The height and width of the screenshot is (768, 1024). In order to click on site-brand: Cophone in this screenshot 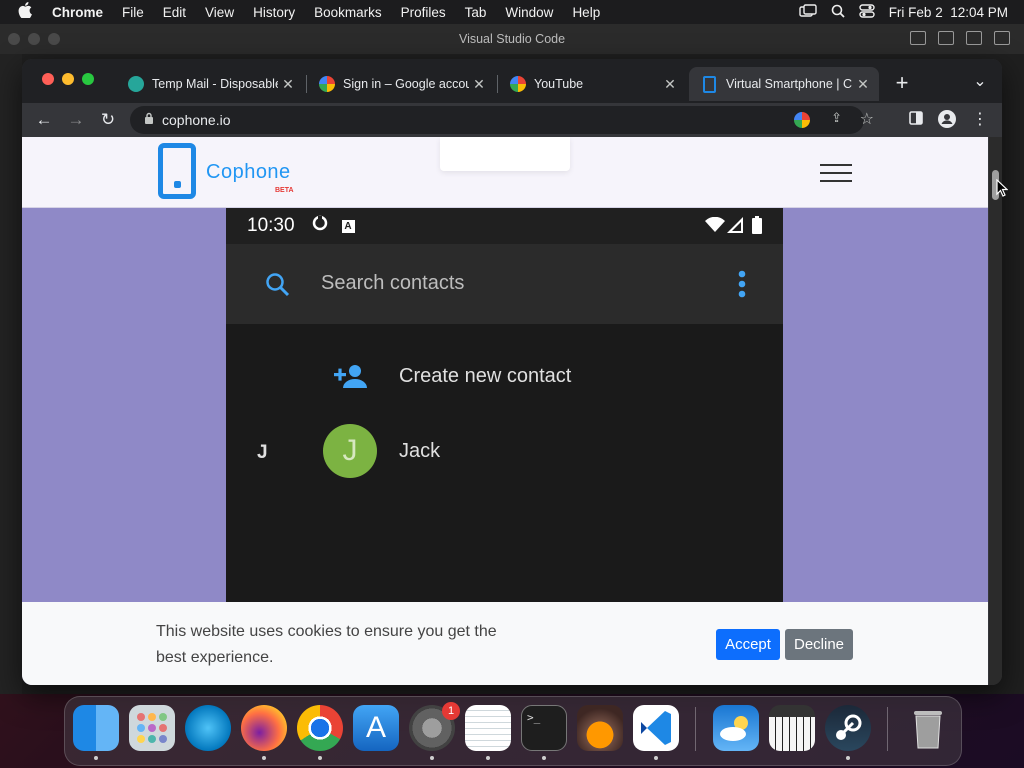, I will do `click(248, 172)`.